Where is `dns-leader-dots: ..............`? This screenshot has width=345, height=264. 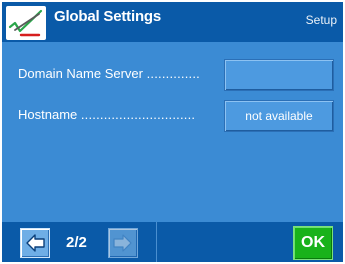
dns-leader-dots: .............. is located at coordinates (173, 73).